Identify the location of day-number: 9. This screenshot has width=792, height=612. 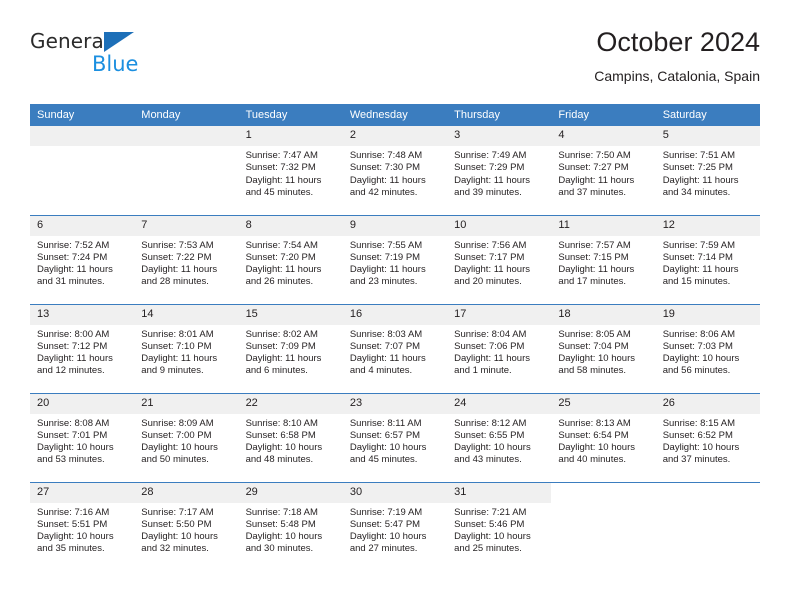
(395, 225).